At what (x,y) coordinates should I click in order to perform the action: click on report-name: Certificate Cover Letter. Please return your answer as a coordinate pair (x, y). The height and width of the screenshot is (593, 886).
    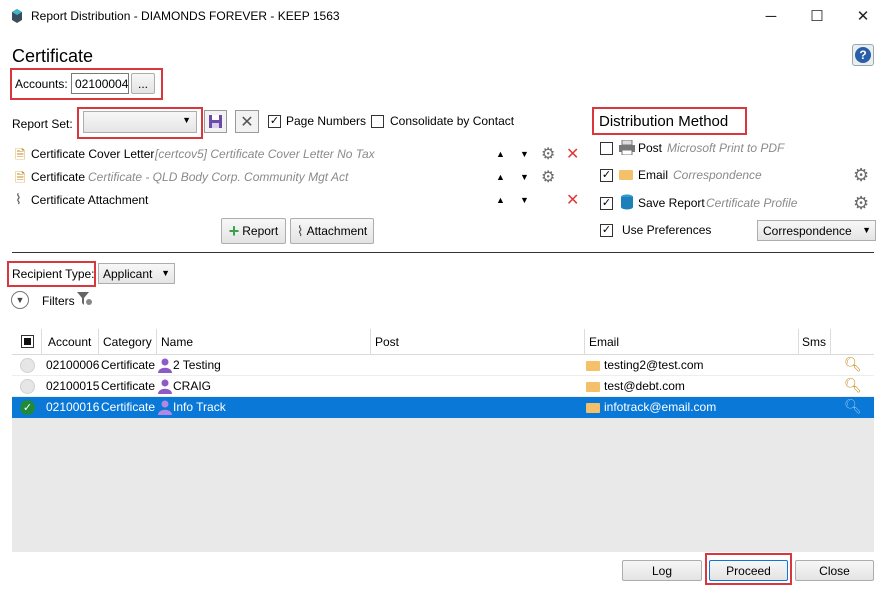
    Looking at the image, I should click on (93, 154).